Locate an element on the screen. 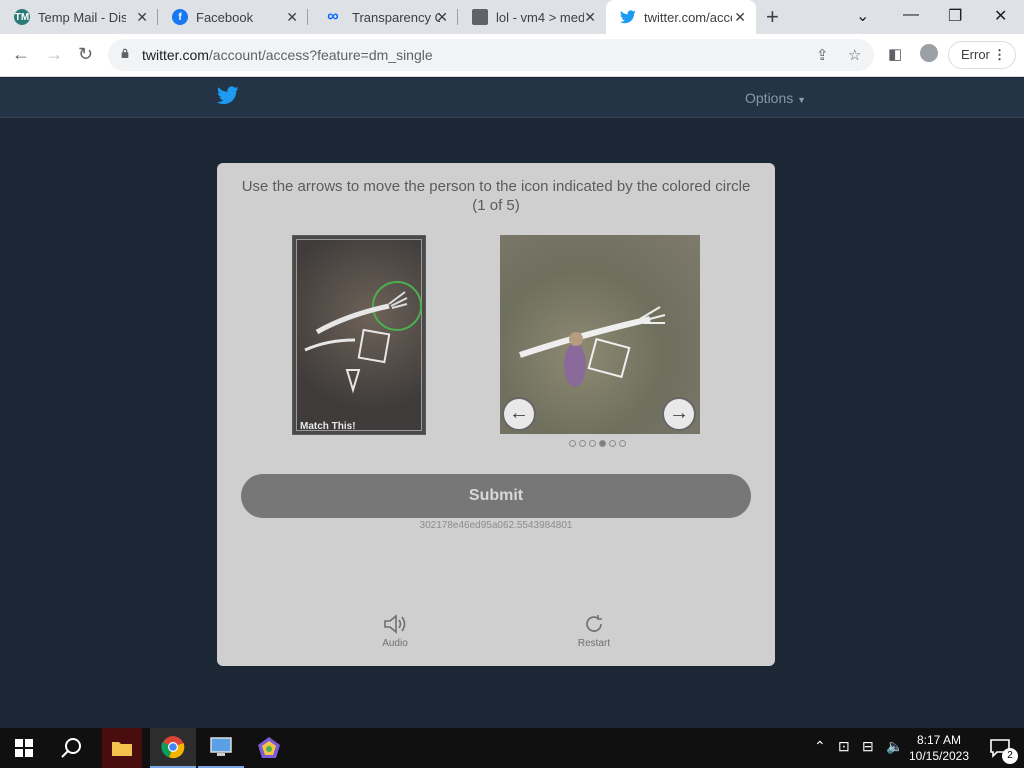 This screenshot has height=768, width=1024. lock-icon is located at coordinates (125, 53).